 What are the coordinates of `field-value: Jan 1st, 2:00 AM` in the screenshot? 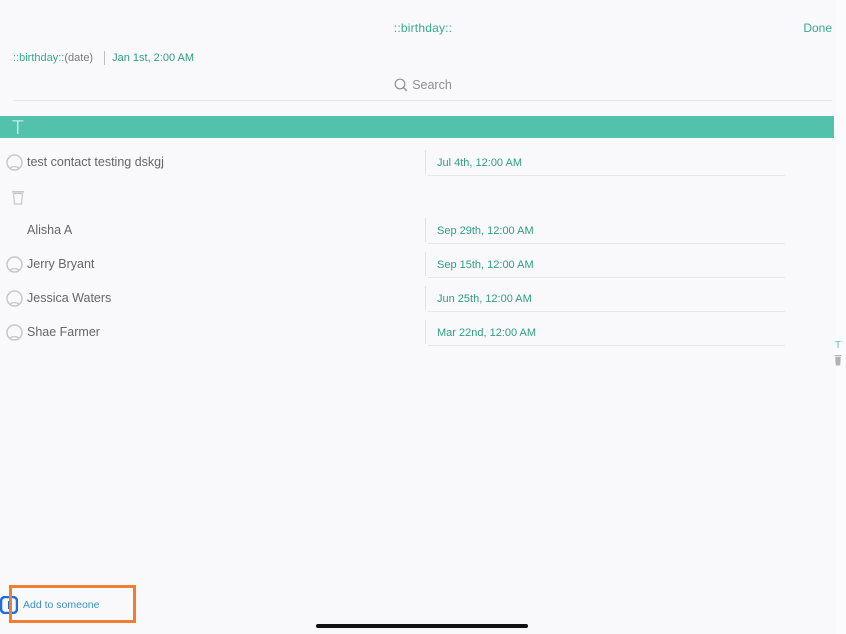 It's located at (153, 58).